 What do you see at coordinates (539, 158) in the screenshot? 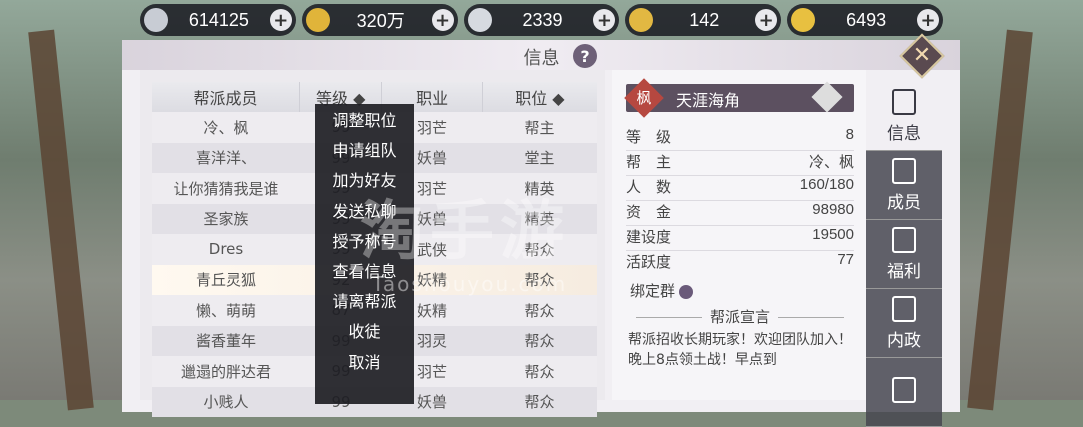
I see `member-position: 堂主` at bounding box center [539, 158].